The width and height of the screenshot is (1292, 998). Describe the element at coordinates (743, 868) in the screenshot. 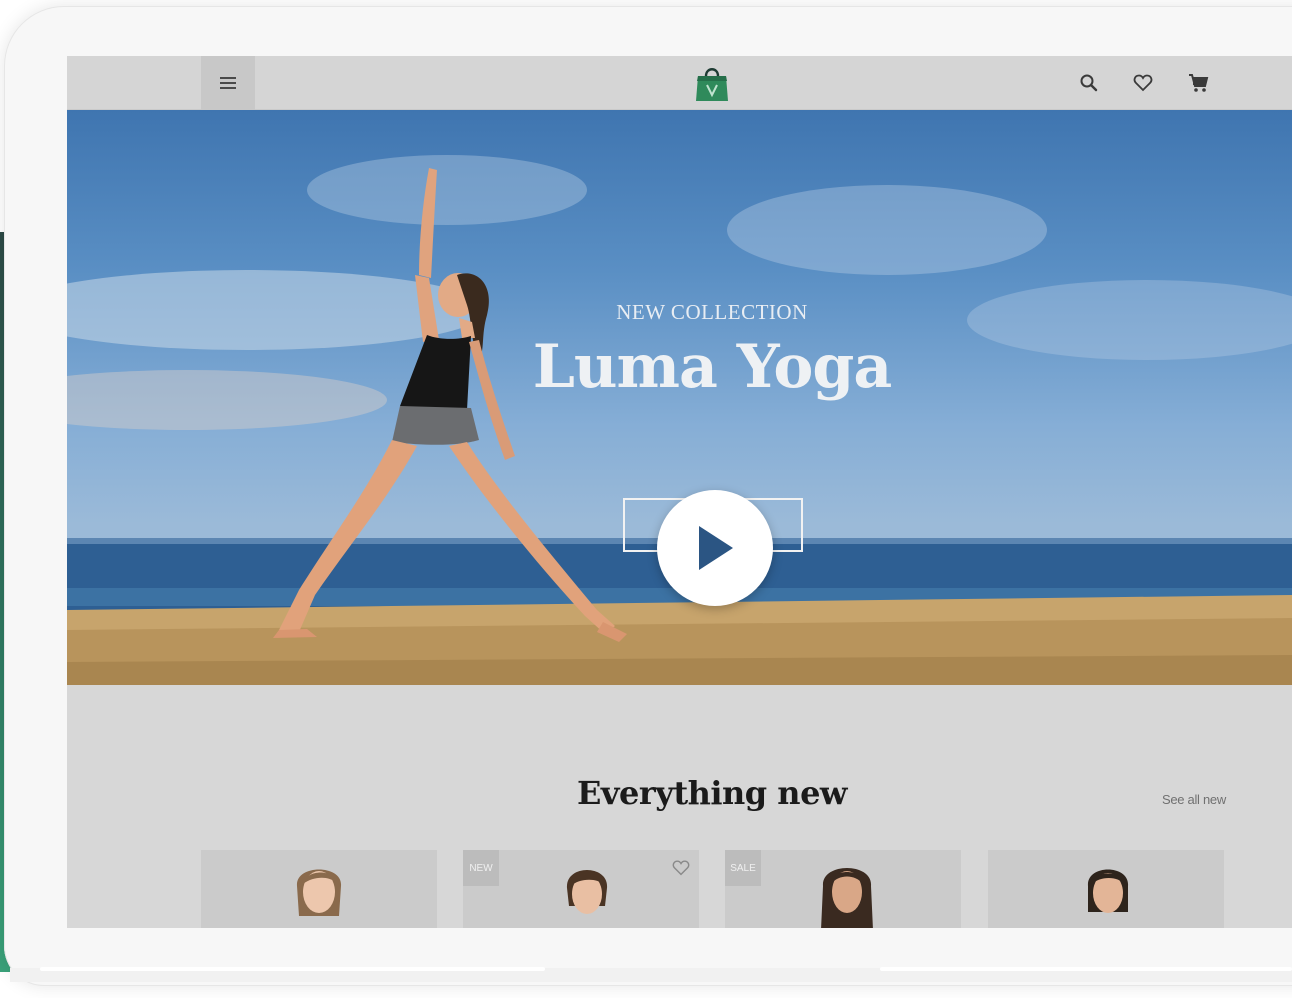

I see `sale-badge: SALE` at that location.